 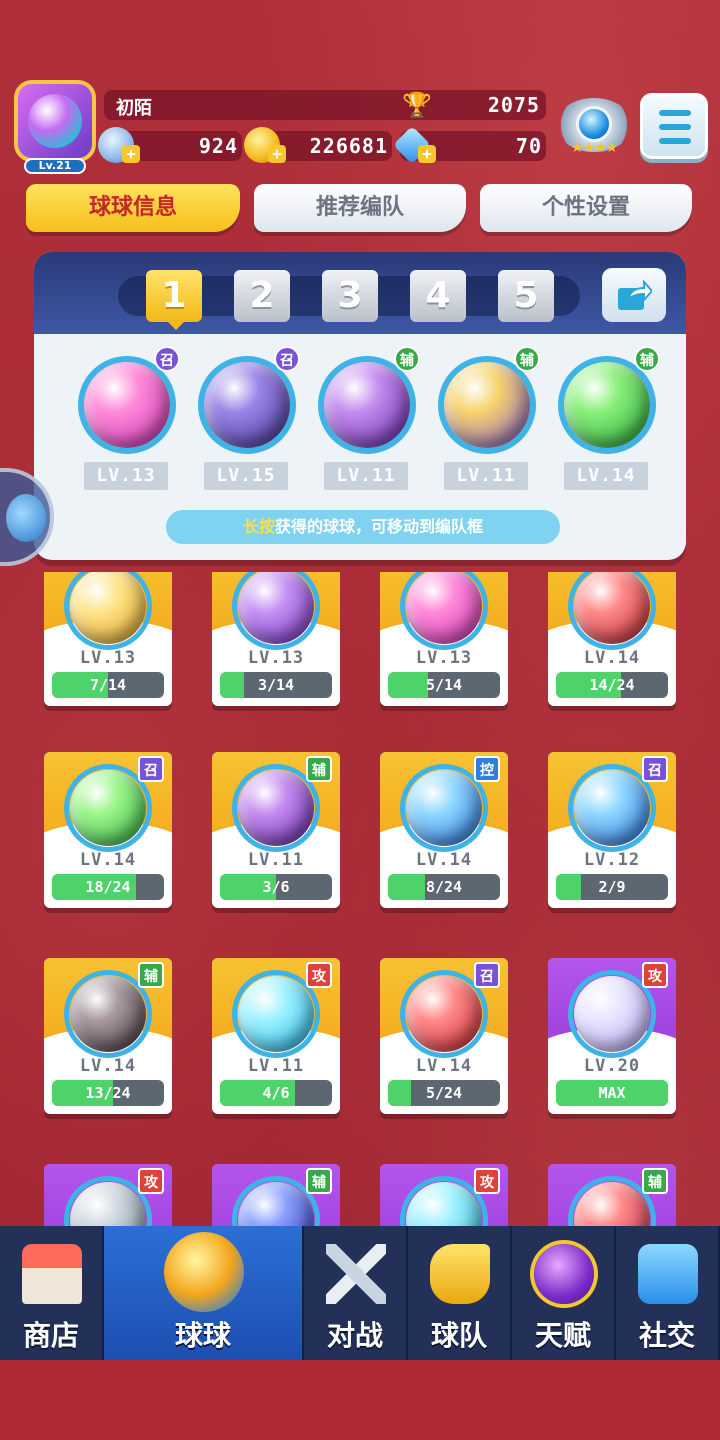 What do you see at coordinates (52, 1293) in the screenshot?
I see `nav-item-shop: 商店` at bounding box center [52, 1293].